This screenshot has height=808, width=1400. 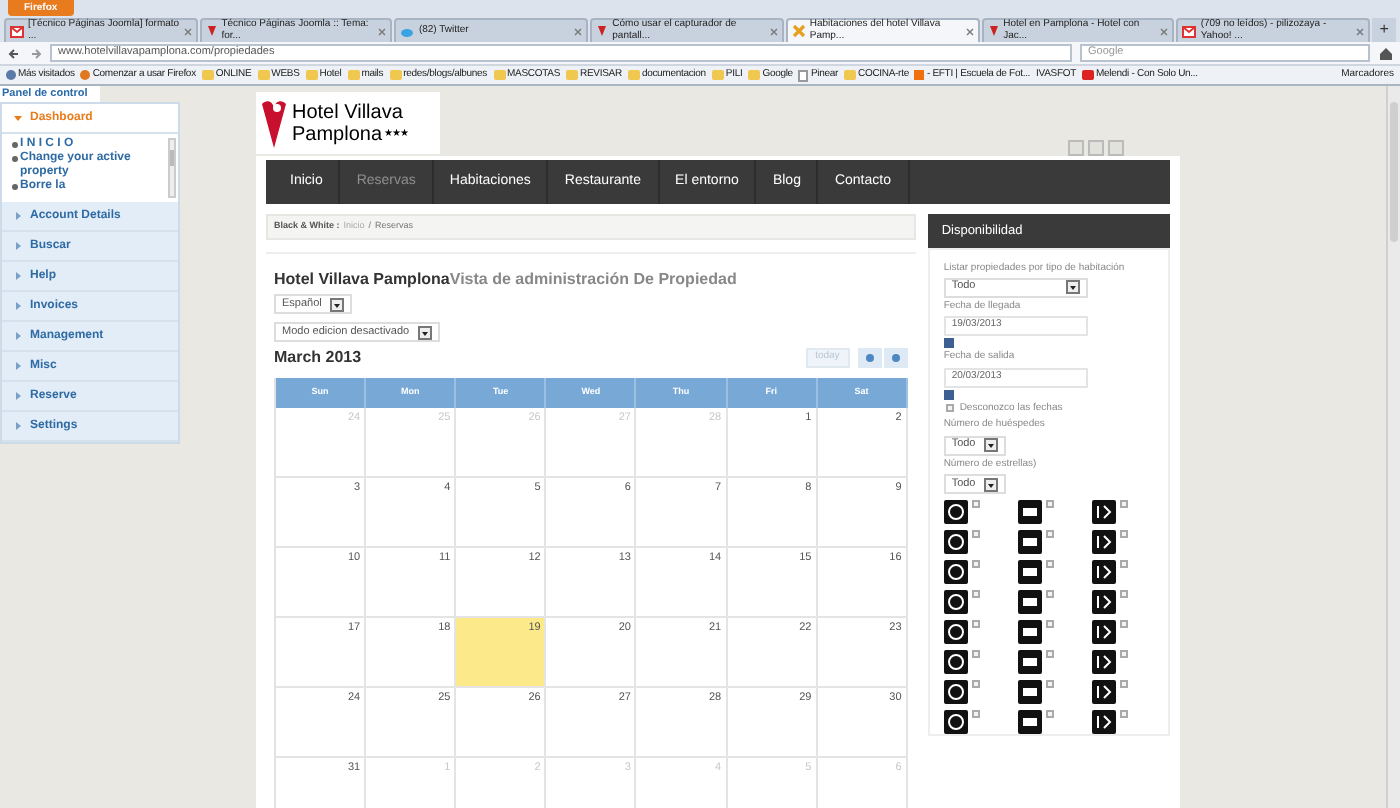 What do you see at coordinates (919, 75) in the screenshot?
I see `square-icon` at bounding box center [919, 75].